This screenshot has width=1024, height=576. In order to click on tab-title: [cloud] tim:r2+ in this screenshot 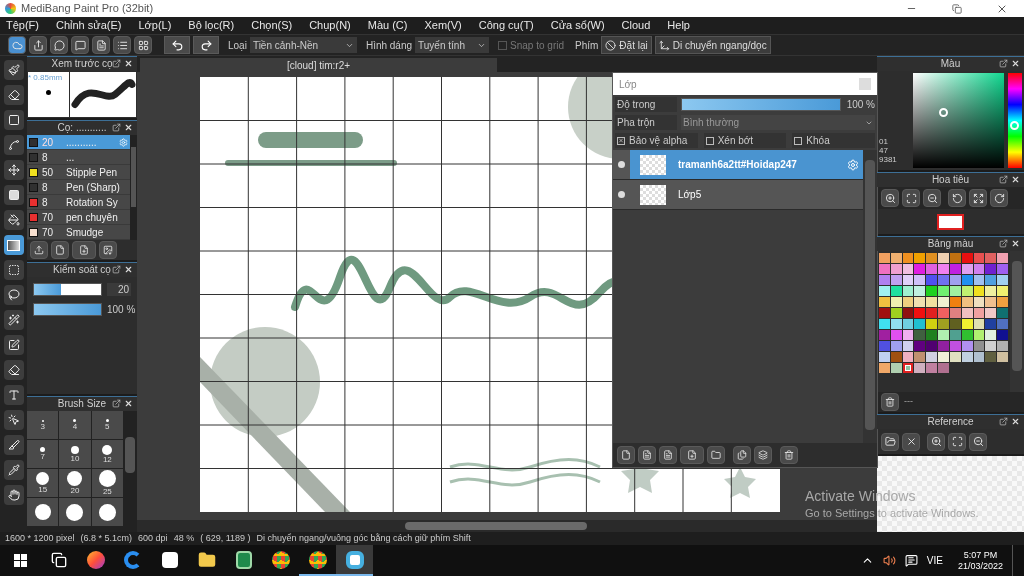, I will do `click(318, 65)`.